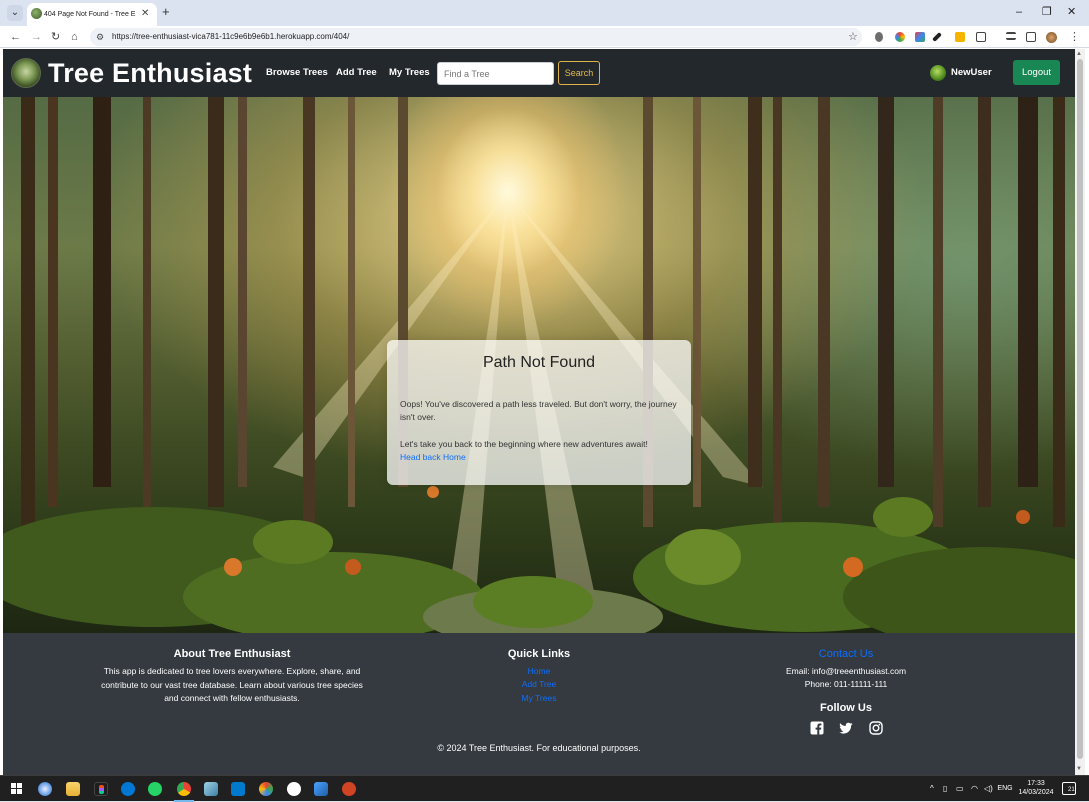 This screenshot has width=1089, height=802. I want to click on minimize-icon: –, so click(1019, 12).